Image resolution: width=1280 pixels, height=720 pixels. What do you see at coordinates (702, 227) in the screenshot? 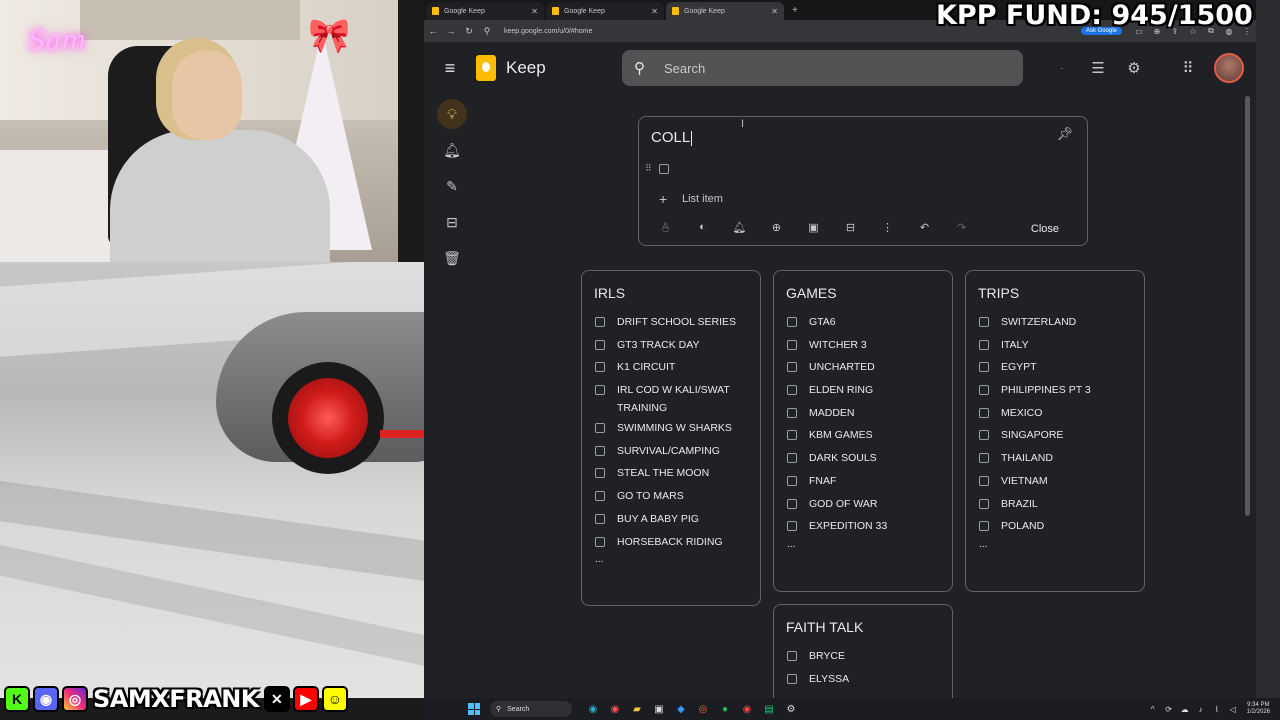
I see `palette-icon: ◐` at bounding box center [702, 227].